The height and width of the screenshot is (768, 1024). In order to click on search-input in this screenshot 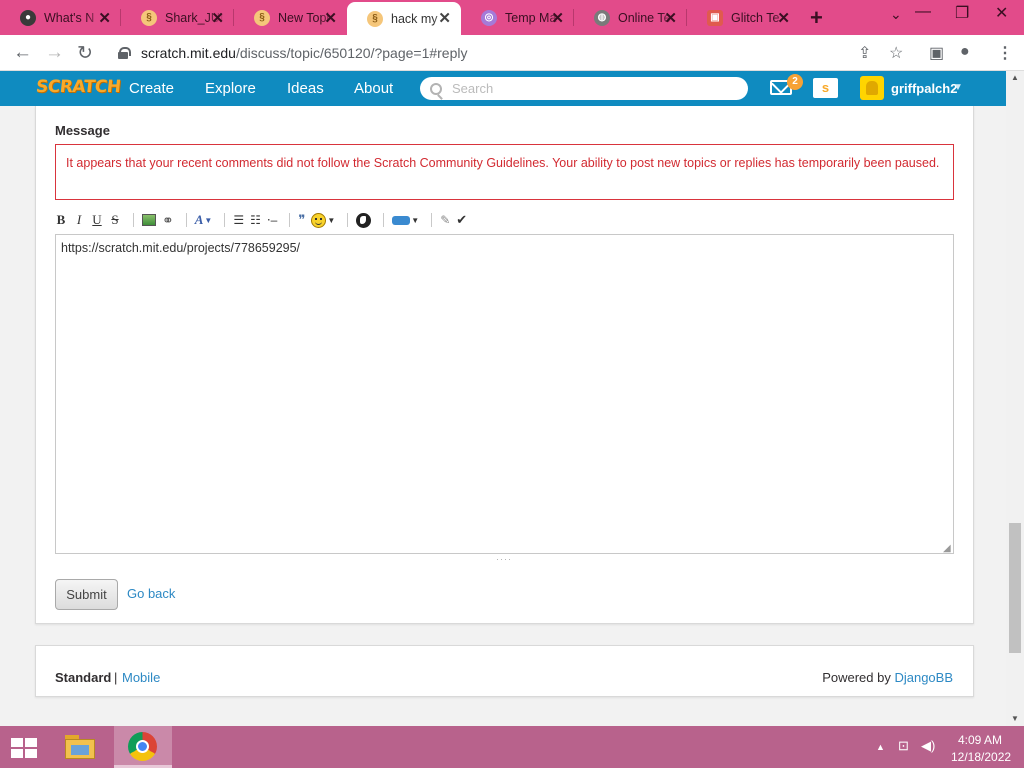, I will do `click(592, 88)`.